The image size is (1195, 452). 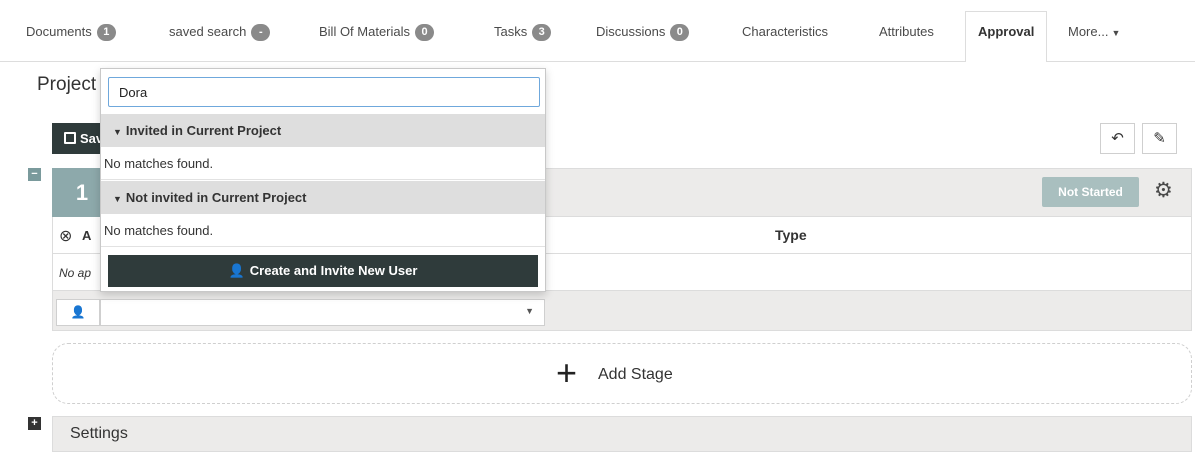 What do you see at coordinates (59, 31) in the screenshot?
I see `tab-label: Documents` at bounding box center [59, 31].